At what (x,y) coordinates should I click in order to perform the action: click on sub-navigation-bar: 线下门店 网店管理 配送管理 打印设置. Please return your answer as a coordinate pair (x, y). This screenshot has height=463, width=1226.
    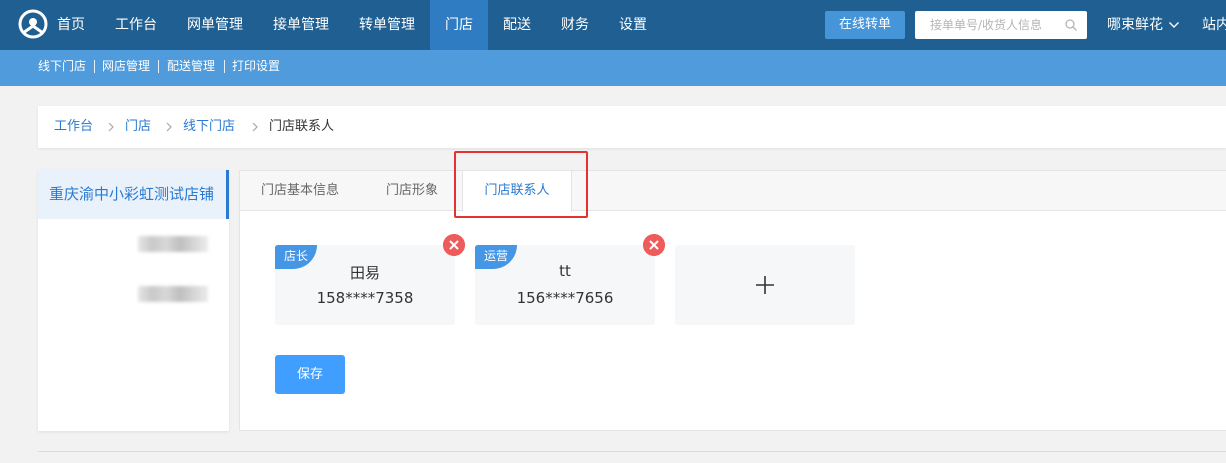
    Looking at the image, I should click on (613, 68).